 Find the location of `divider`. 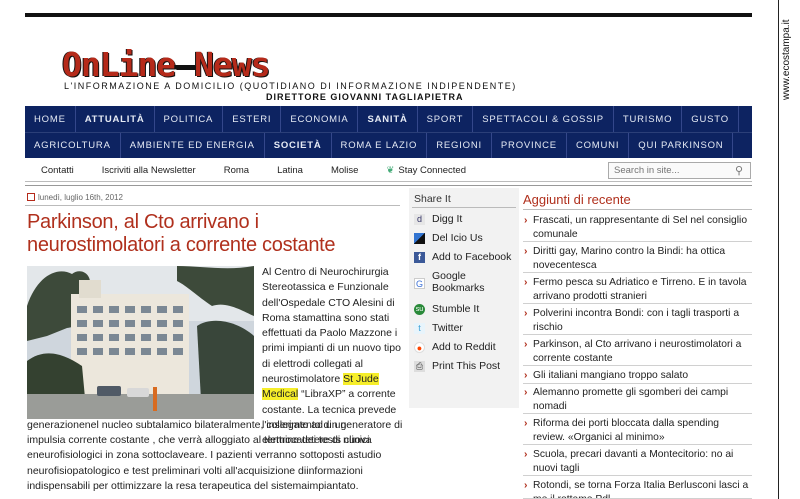

divider is located at coordinates (388, 185).